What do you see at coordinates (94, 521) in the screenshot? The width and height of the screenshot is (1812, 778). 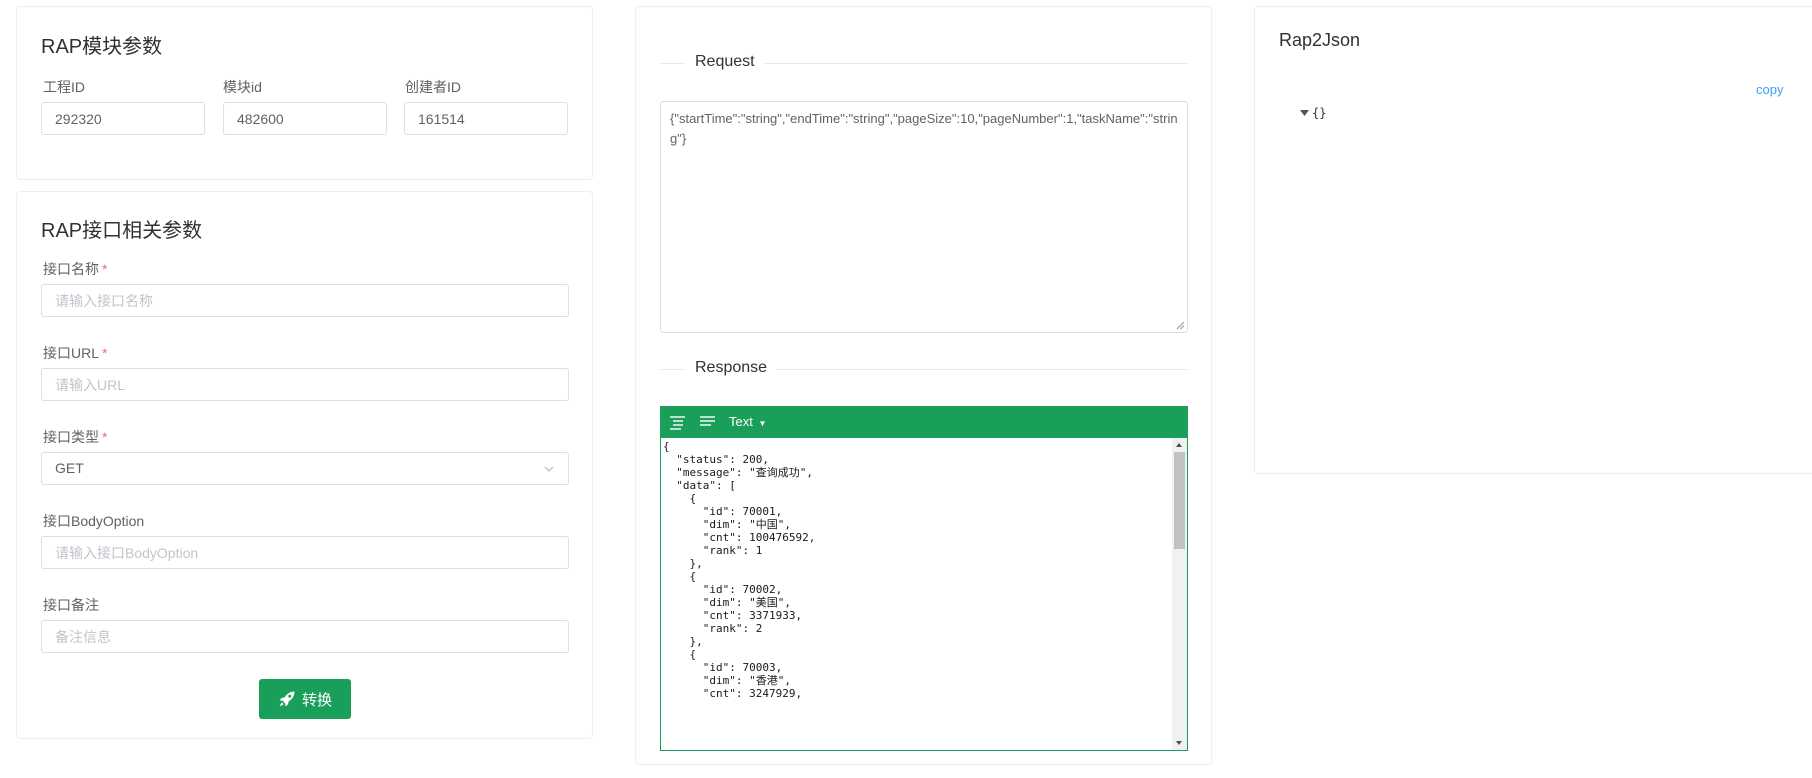 I see `body-option-label: 接口BodyOption` at bounding box center [94, 521].